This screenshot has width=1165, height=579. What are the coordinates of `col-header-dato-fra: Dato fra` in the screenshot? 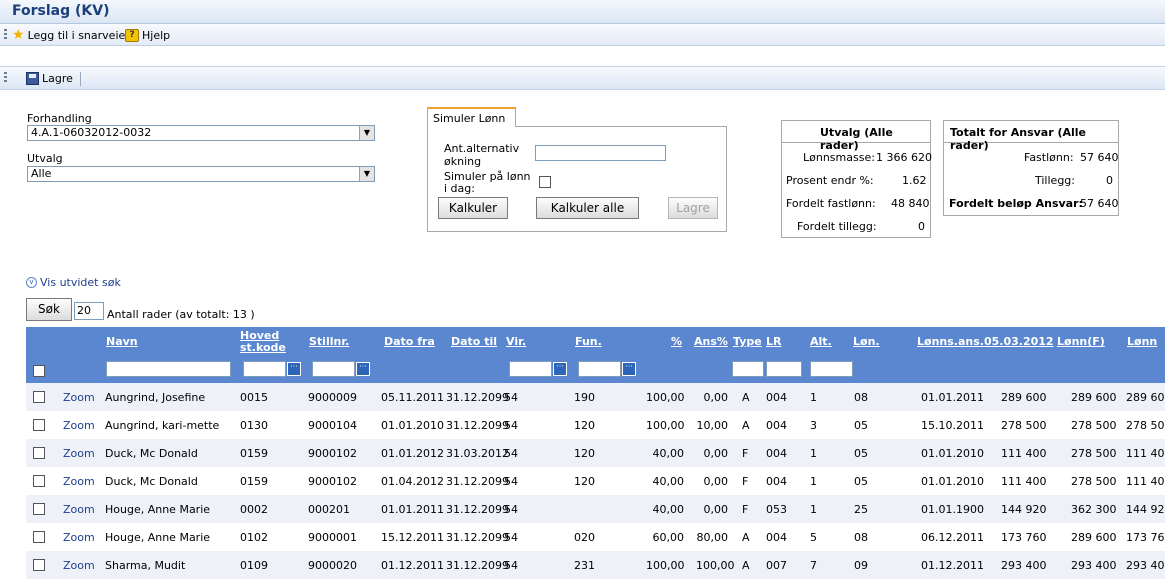 It's located at (409, 342).